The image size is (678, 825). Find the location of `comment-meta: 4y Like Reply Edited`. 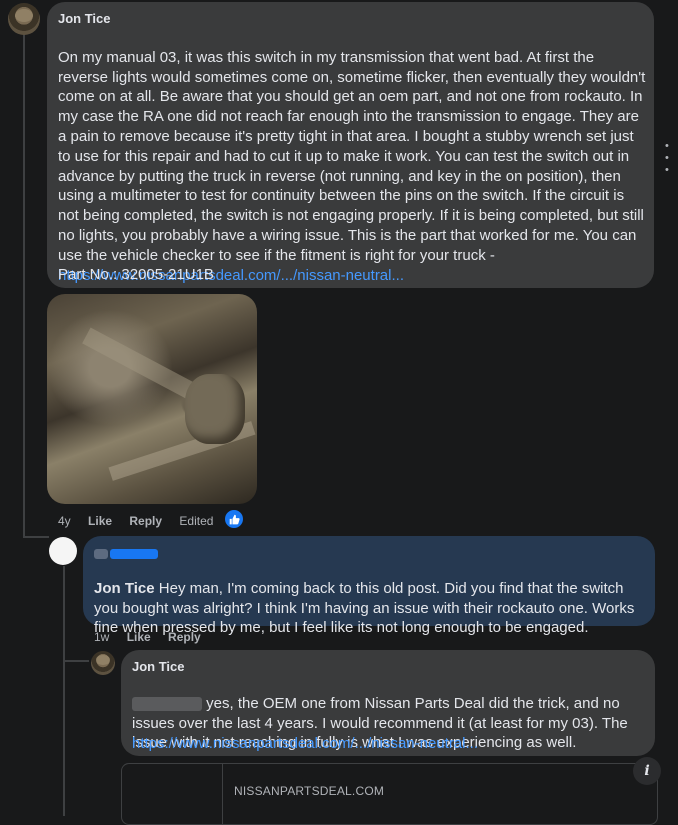

comment-meta: 4y Like Reply Edited is located at coordinates (142, 521).